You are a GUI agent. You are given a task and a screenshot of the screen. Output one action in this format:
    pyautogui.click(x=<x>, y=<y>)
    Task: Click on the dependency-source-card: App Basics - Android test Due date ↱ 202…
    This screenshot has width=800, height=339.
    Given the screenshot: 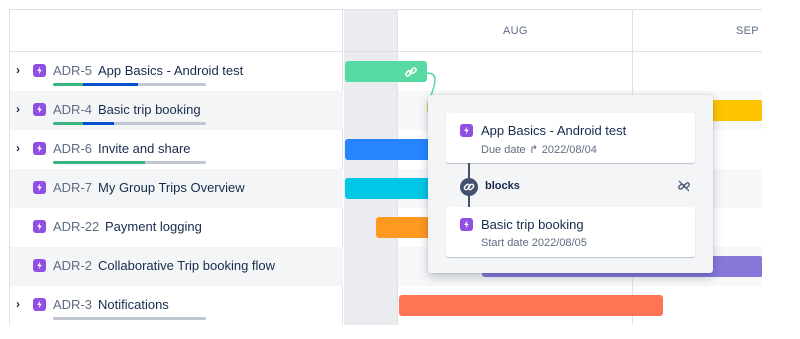 What is the action you would take?
    pyautogui.click(x=570, y=138)
    